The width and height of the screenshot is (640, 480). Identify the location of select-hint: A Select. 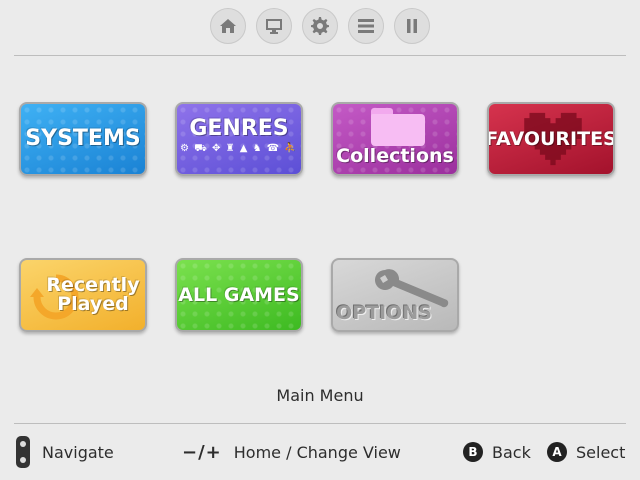
(586, 452).